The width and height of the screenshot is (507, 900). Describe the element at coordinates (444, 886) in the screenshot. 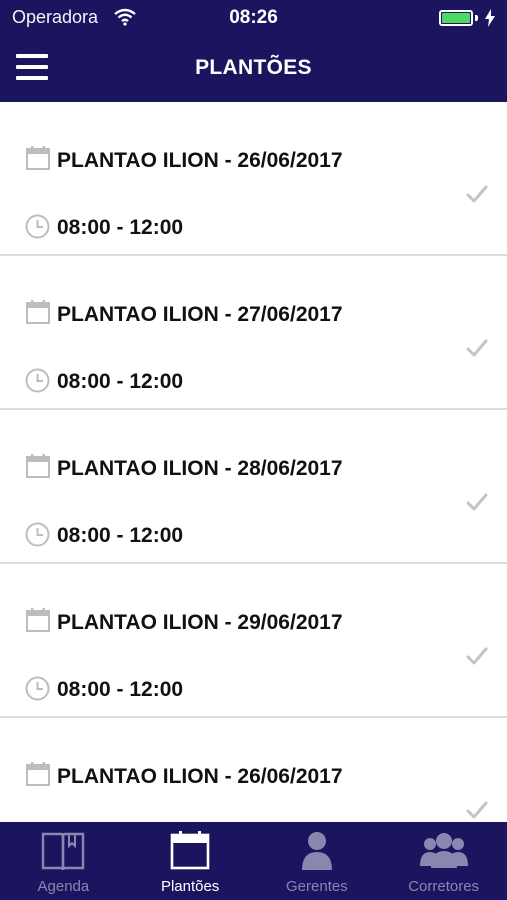

I see `tab-label: Corretores` at that location.